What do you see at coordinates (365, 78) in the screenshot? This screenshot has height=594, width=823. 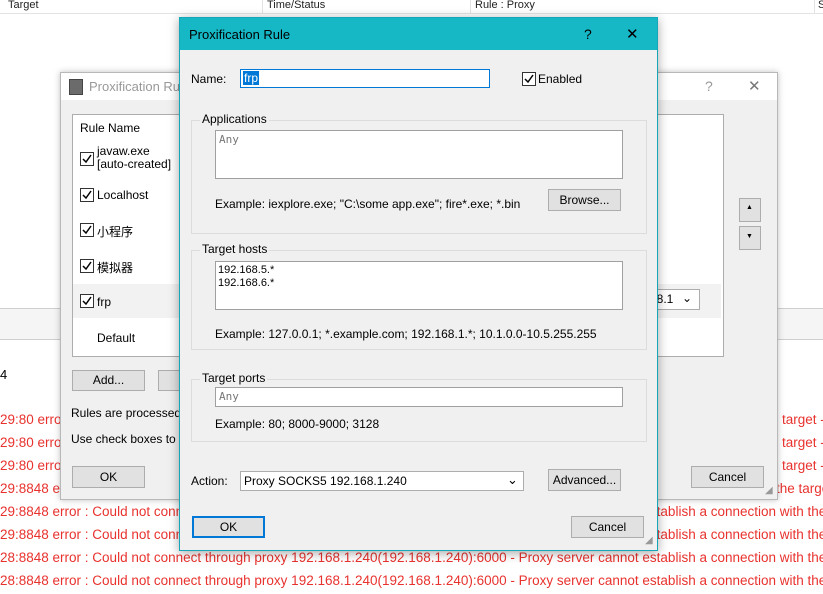 I see `name-input: frp` at bounding box center [365, 78].